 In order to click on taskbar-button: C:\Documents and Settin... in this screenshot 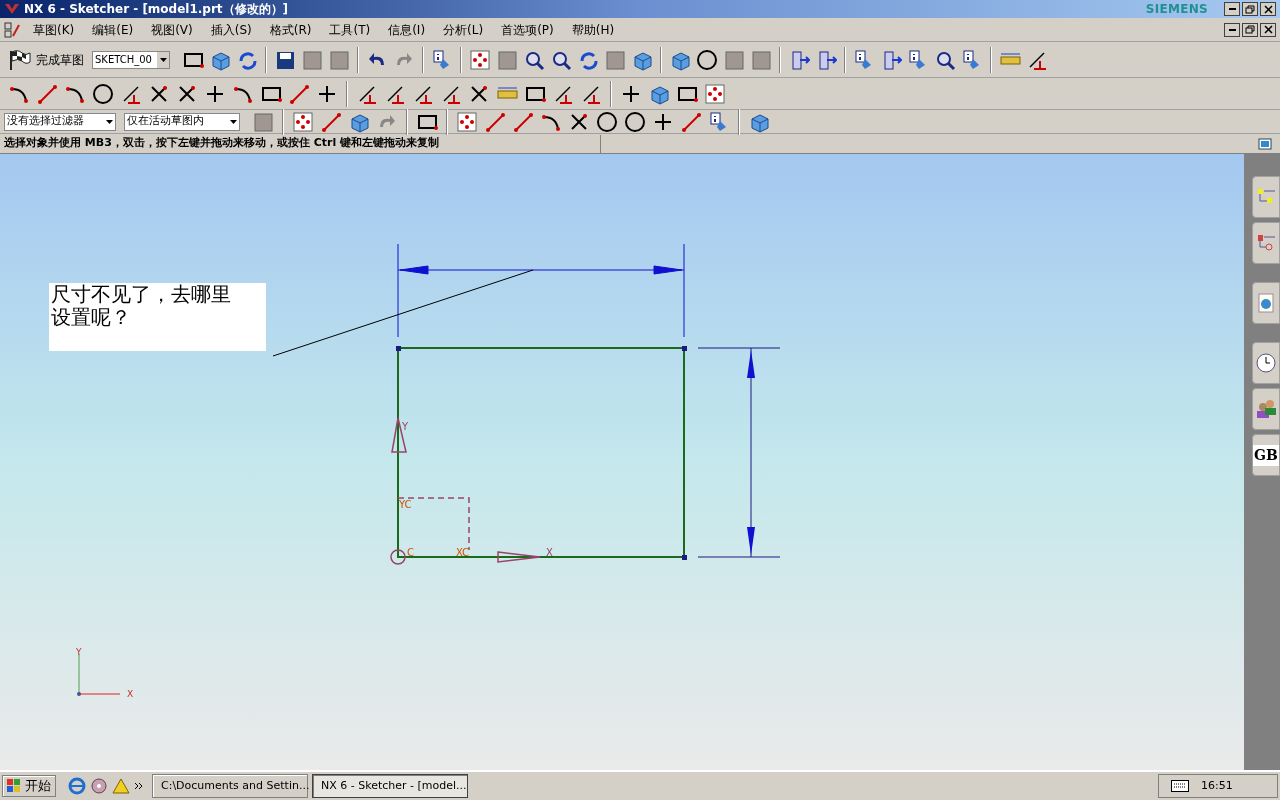, I will do `click(230, 786)`.